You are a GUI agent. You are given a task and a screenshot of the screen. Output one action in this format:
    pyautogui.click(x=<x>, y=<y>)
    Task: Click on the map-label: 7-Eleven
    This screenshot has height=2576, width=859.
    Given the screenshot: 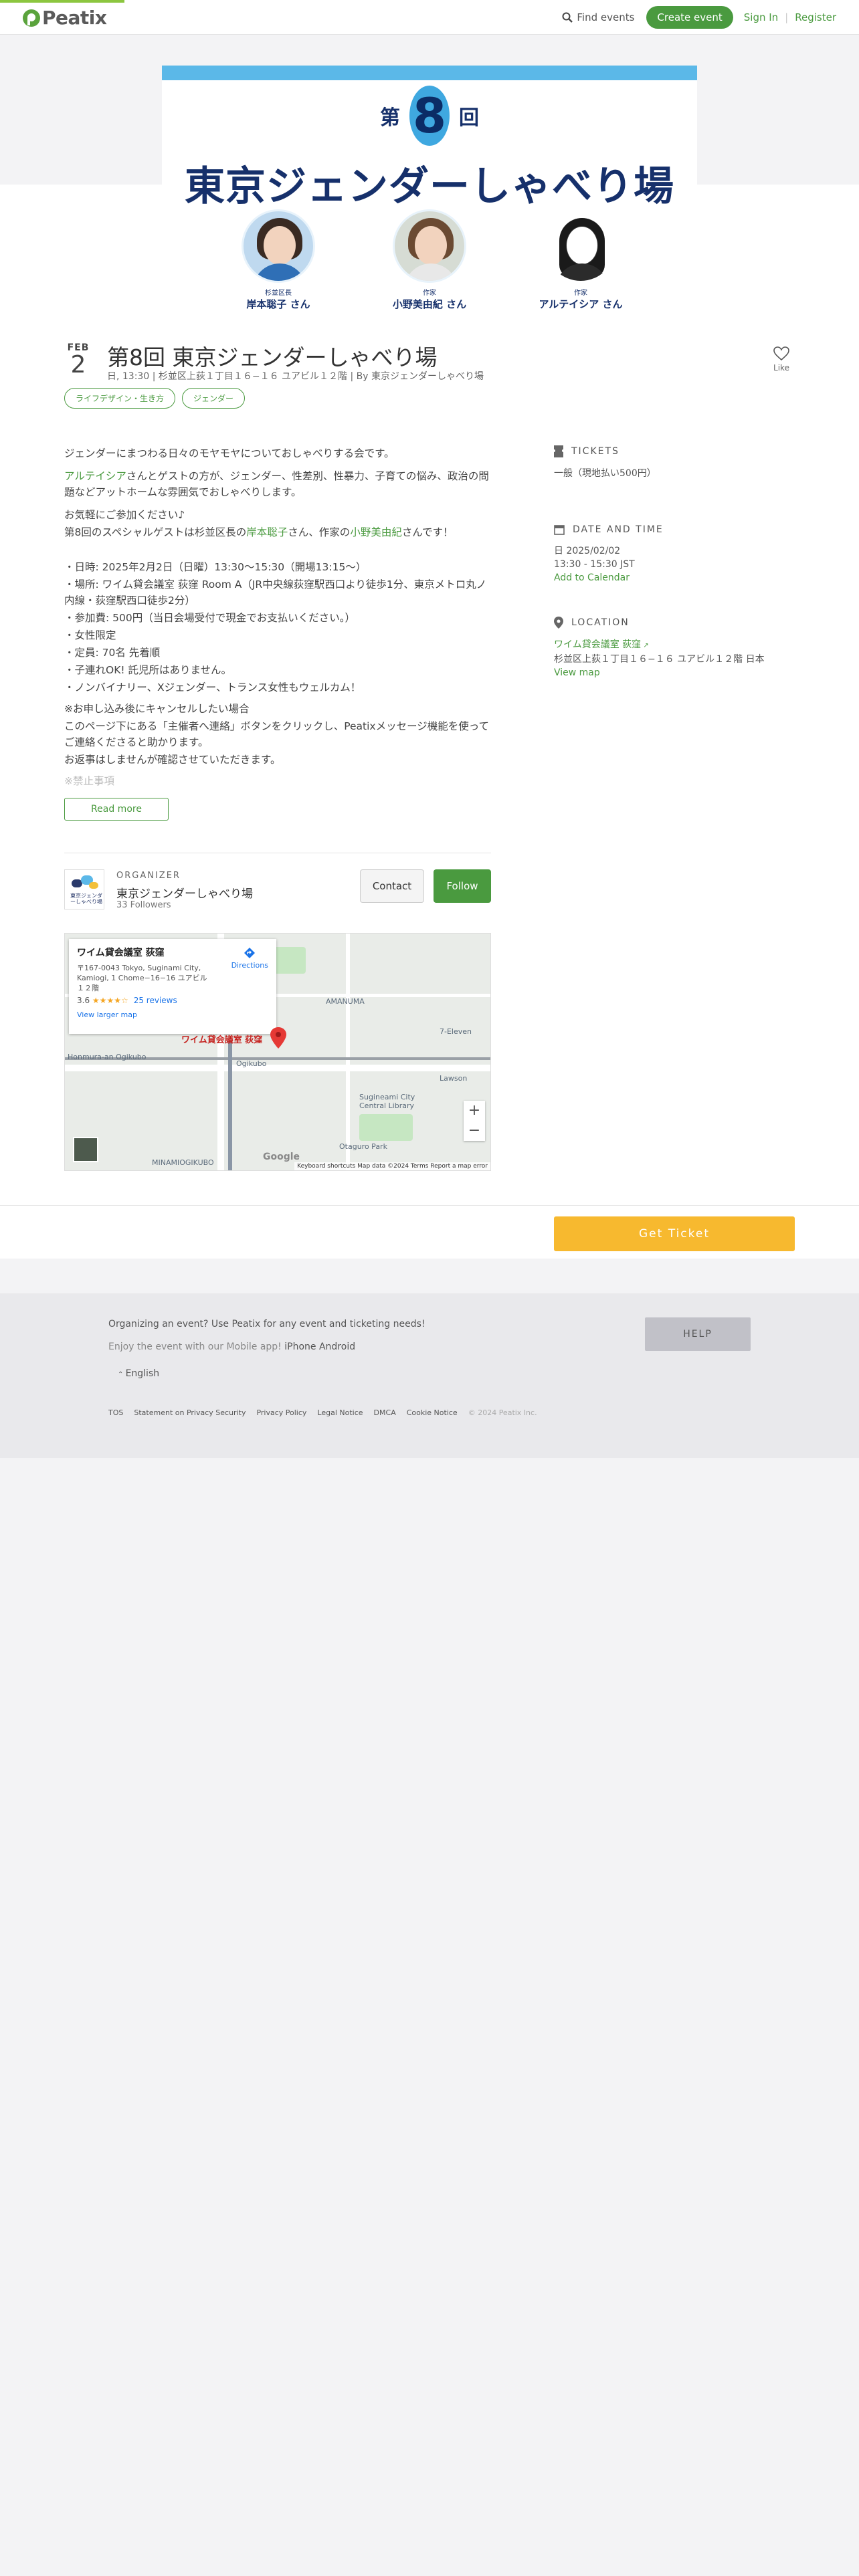 What is the action you would take?
    pyautogui.click(x=456, y=1031)
    